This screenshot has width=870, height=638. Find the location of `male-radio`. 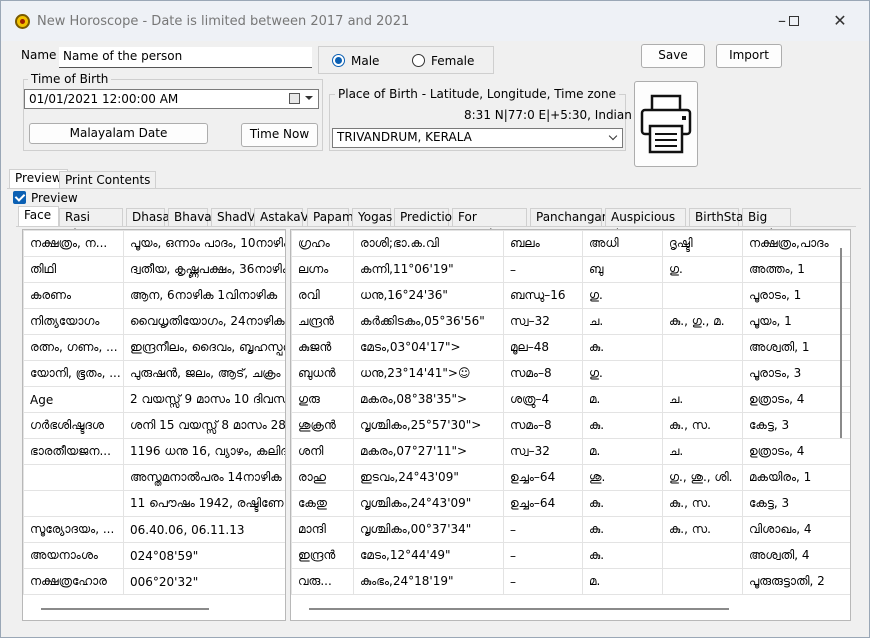

male-radio is located at coordinates (338, 60).